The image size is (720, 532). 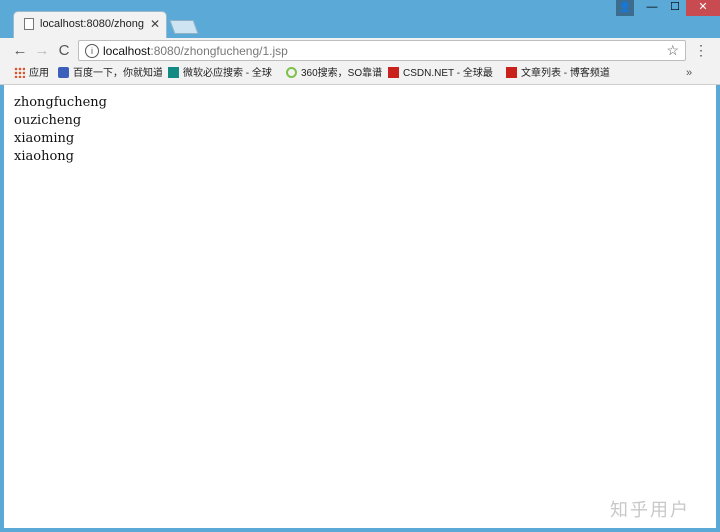 I want to click on apps-grid-icon, so click(x=19, y=72).